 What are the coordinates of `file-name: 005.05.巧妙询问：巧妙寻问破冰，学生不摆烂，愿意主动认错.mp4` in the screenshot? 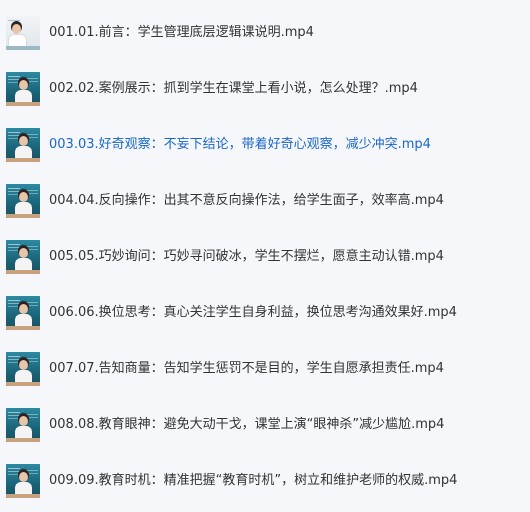 It's located at (246, 256).